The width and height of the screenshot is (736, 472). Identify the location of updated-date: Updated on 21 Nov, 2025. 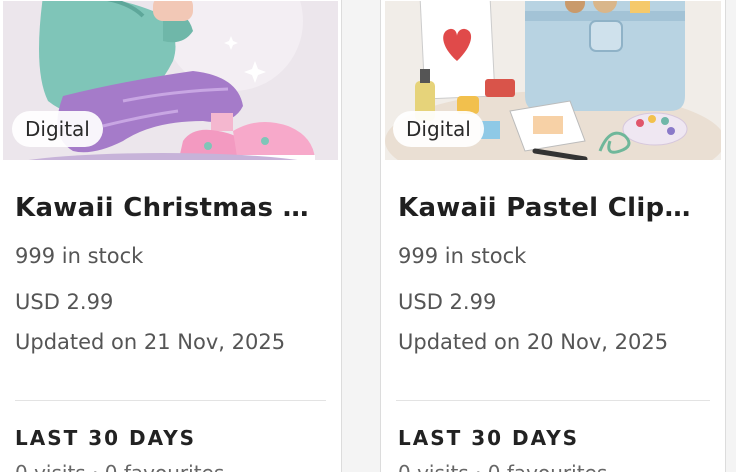
(150, 342).